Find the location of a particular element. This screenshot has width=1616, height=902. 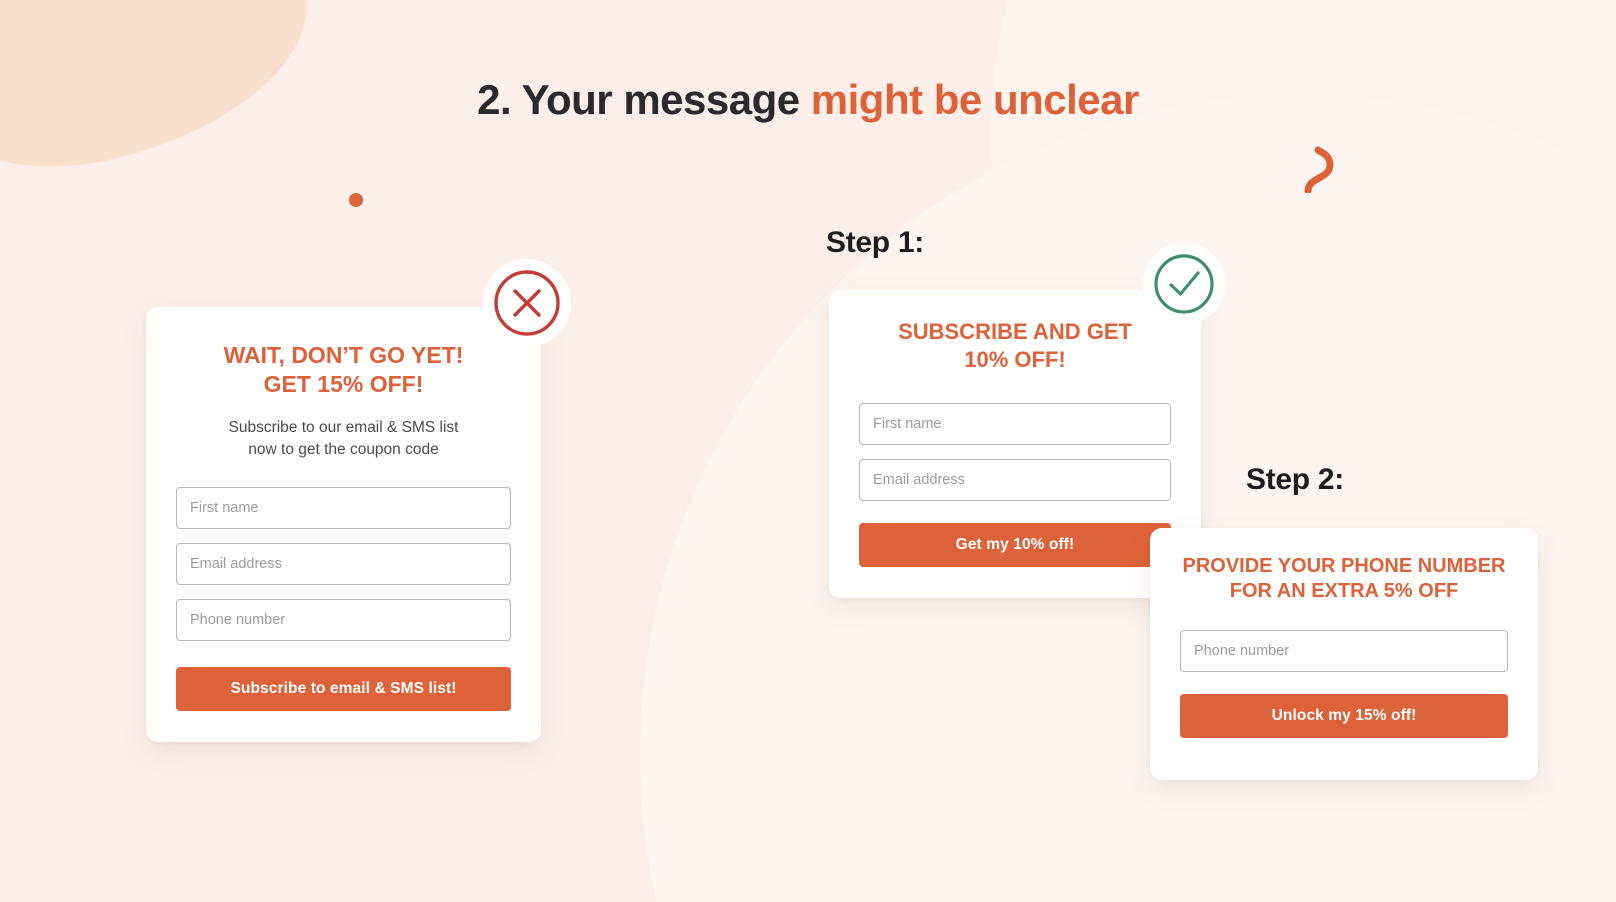

first-name-input-bad-example is located at coordinates (343, 507).